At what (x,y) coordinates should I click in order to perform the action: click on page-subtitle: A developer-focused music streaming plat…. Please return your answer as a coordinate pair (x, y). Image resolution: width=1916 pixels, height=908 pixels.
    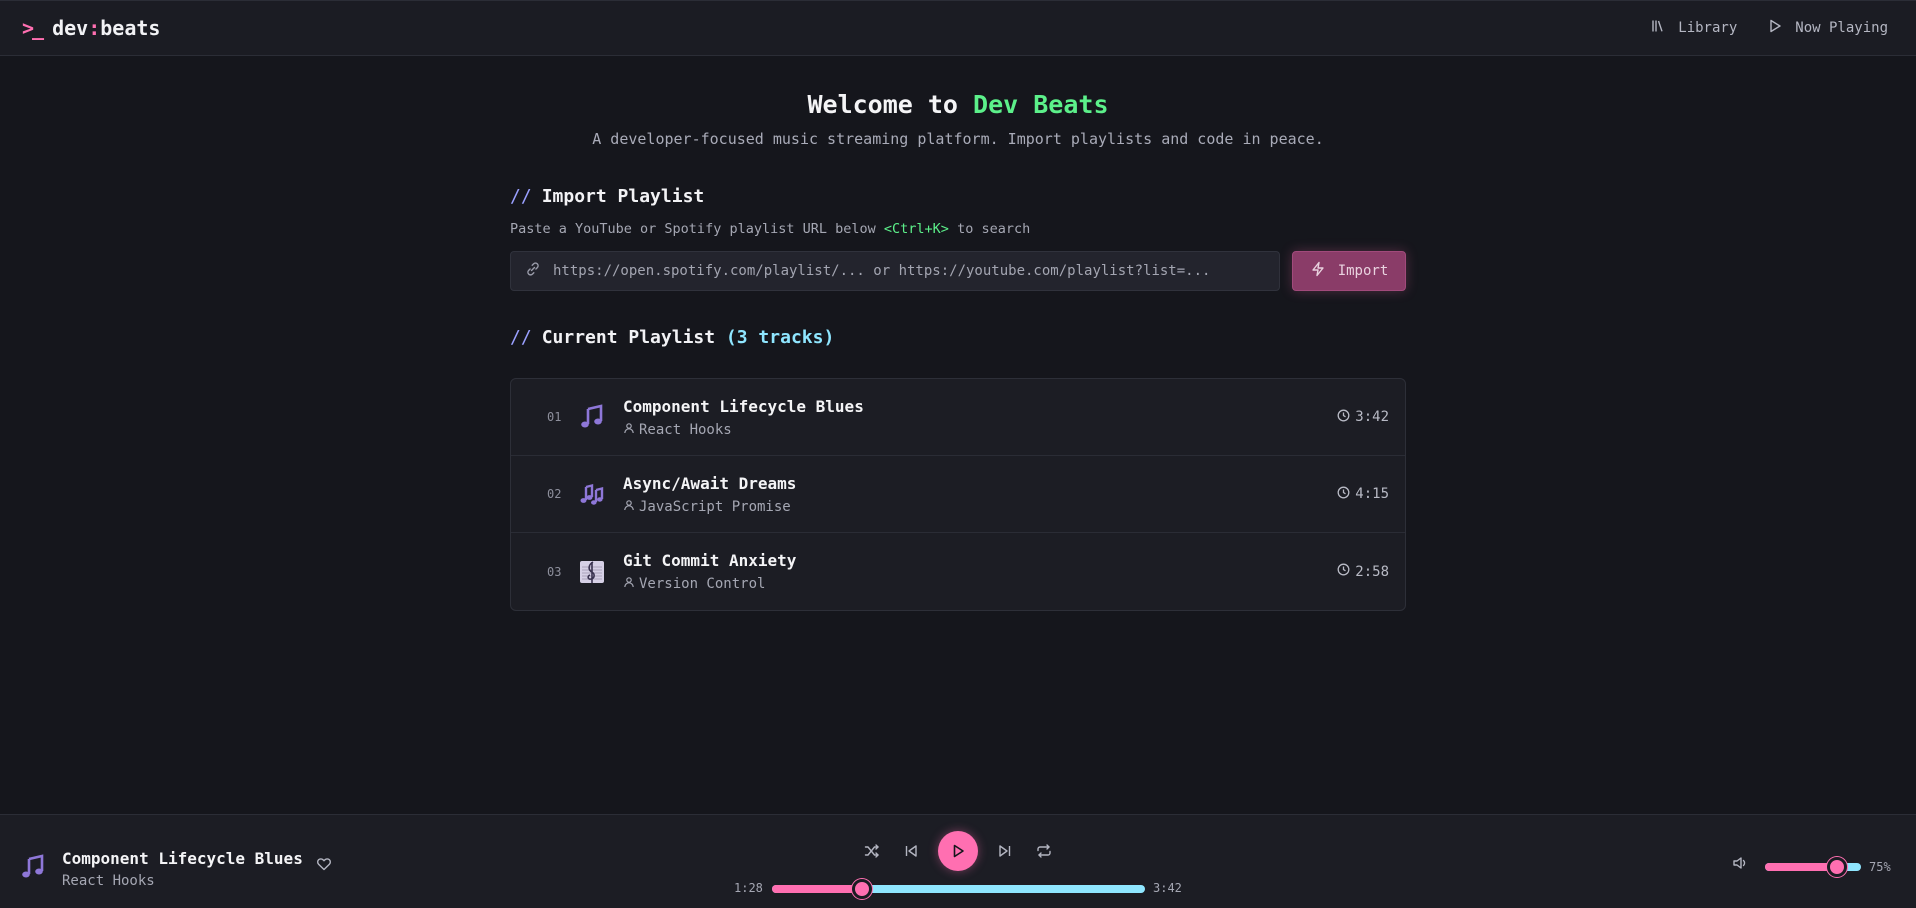
    Looking at the image, I should click on (958, 139).